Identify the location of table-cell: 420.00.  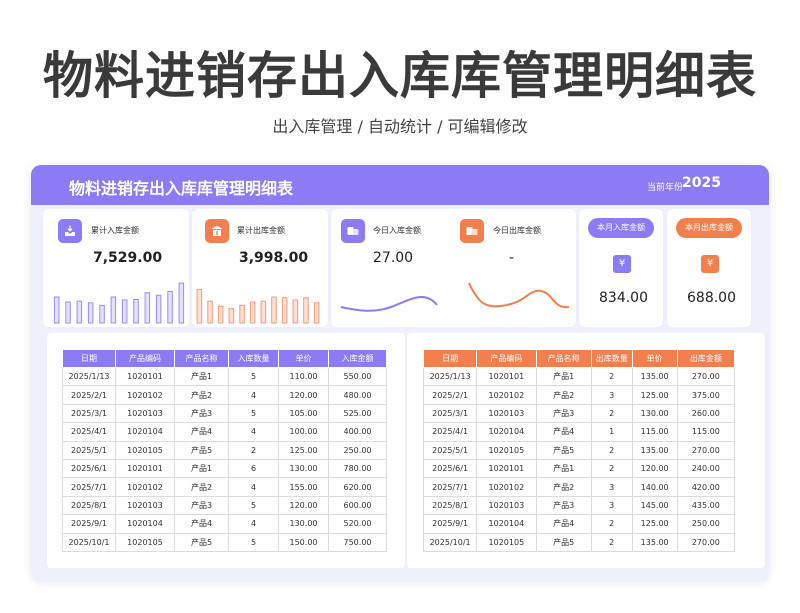
(706, 487).